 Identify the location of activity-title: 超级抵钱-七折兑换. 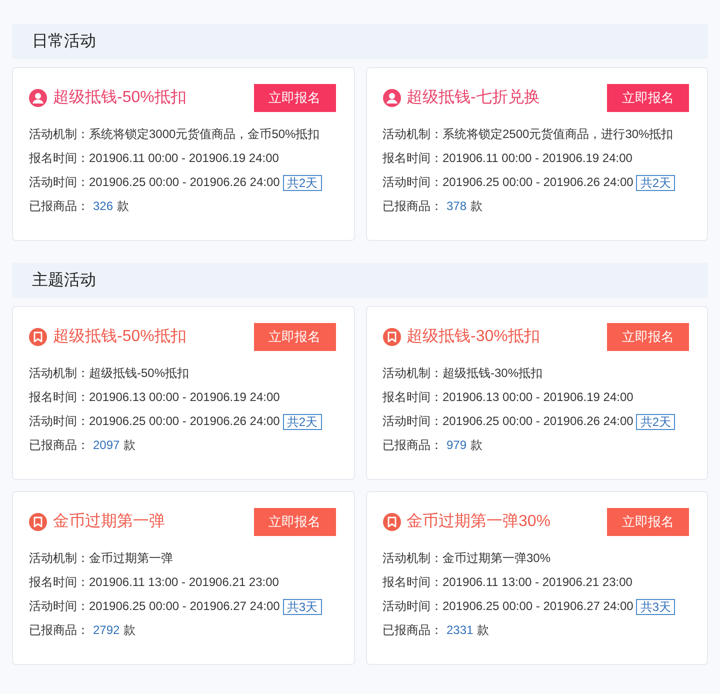
(473, 98).